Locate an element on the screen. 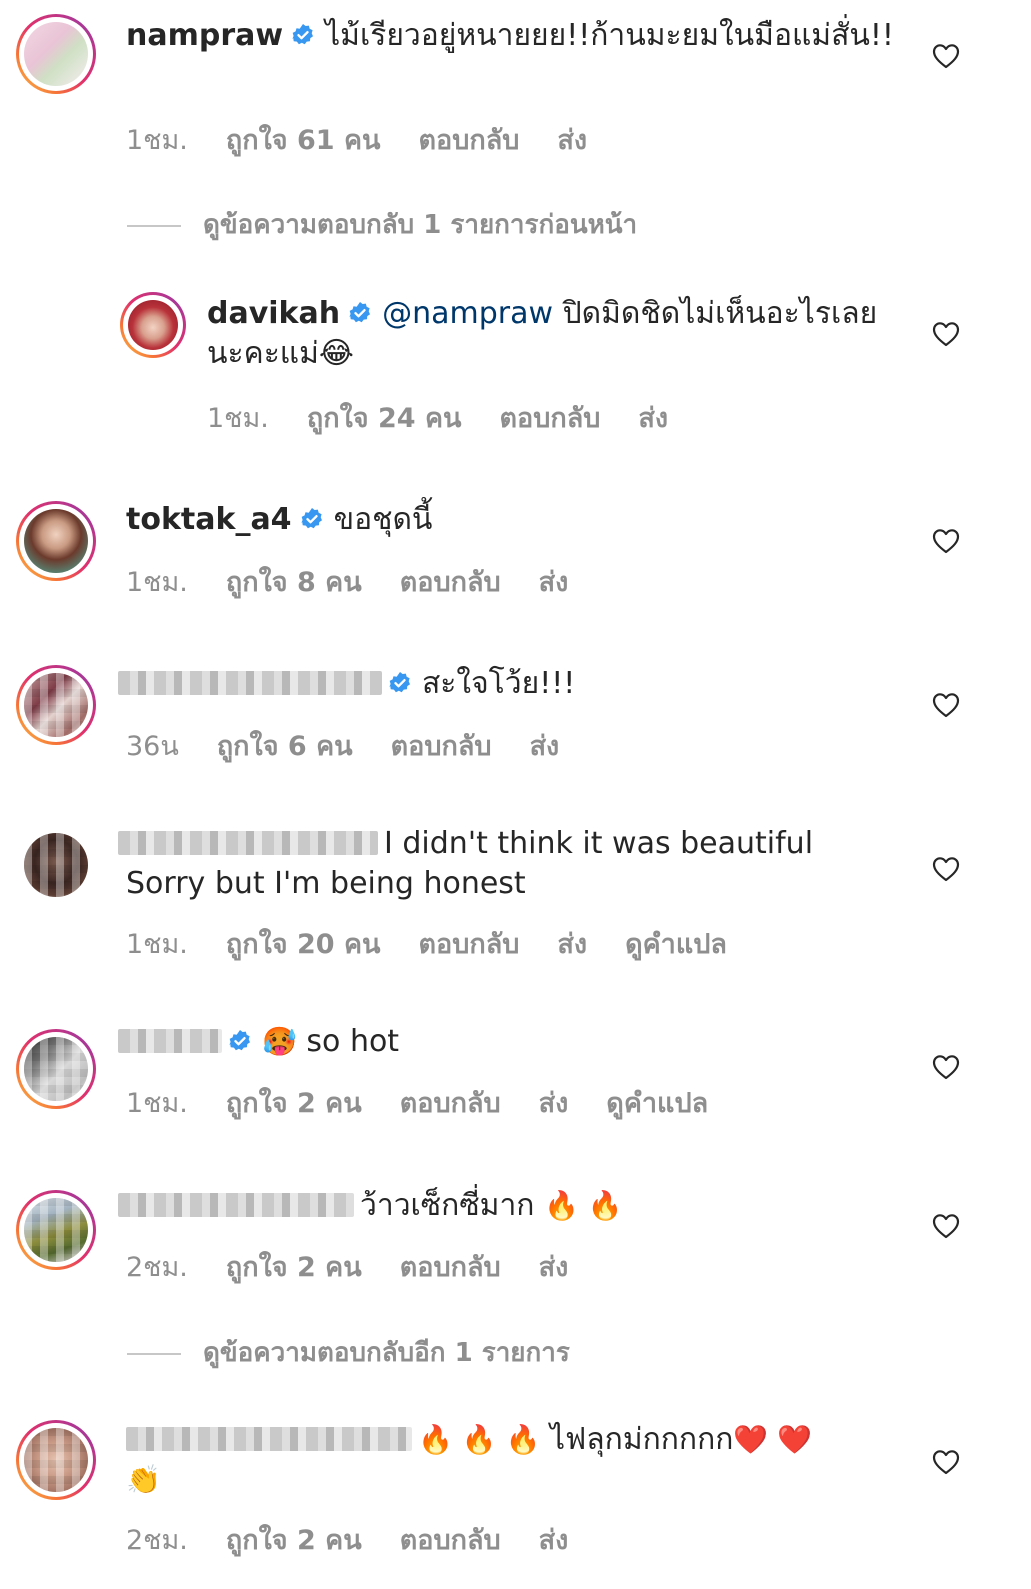  comment-body-line1: I didn't think it was beautiful is located at coordinates (599, 843).